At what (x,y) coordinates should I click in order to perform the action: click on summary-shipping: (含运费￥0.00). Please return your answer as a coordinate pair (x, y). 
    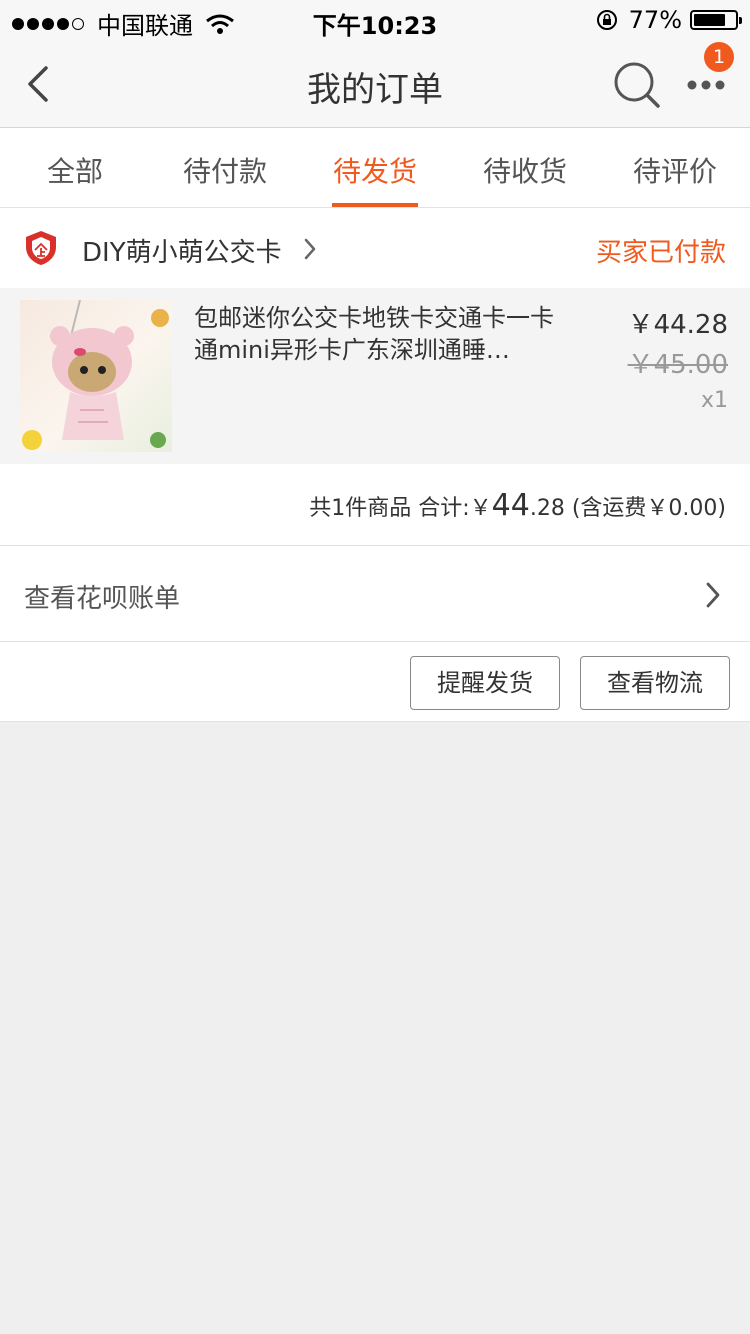
    Looking at the image, I should click on (645, 508).